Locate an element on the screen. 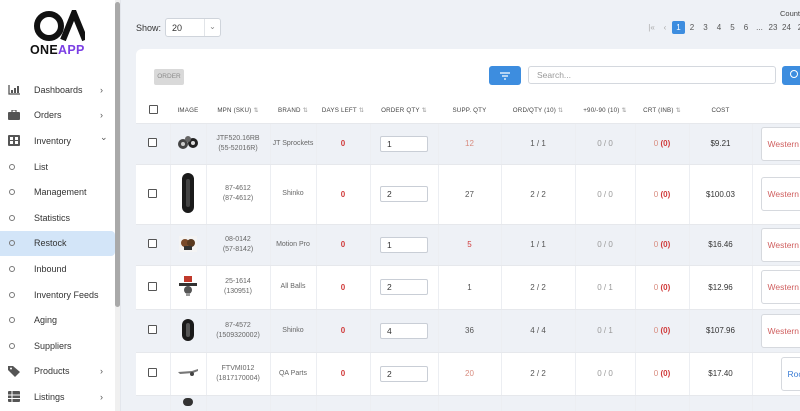 This screenshot has width=800, height=411. column-header-image: IMAGE is located at coordinates (188, 111).